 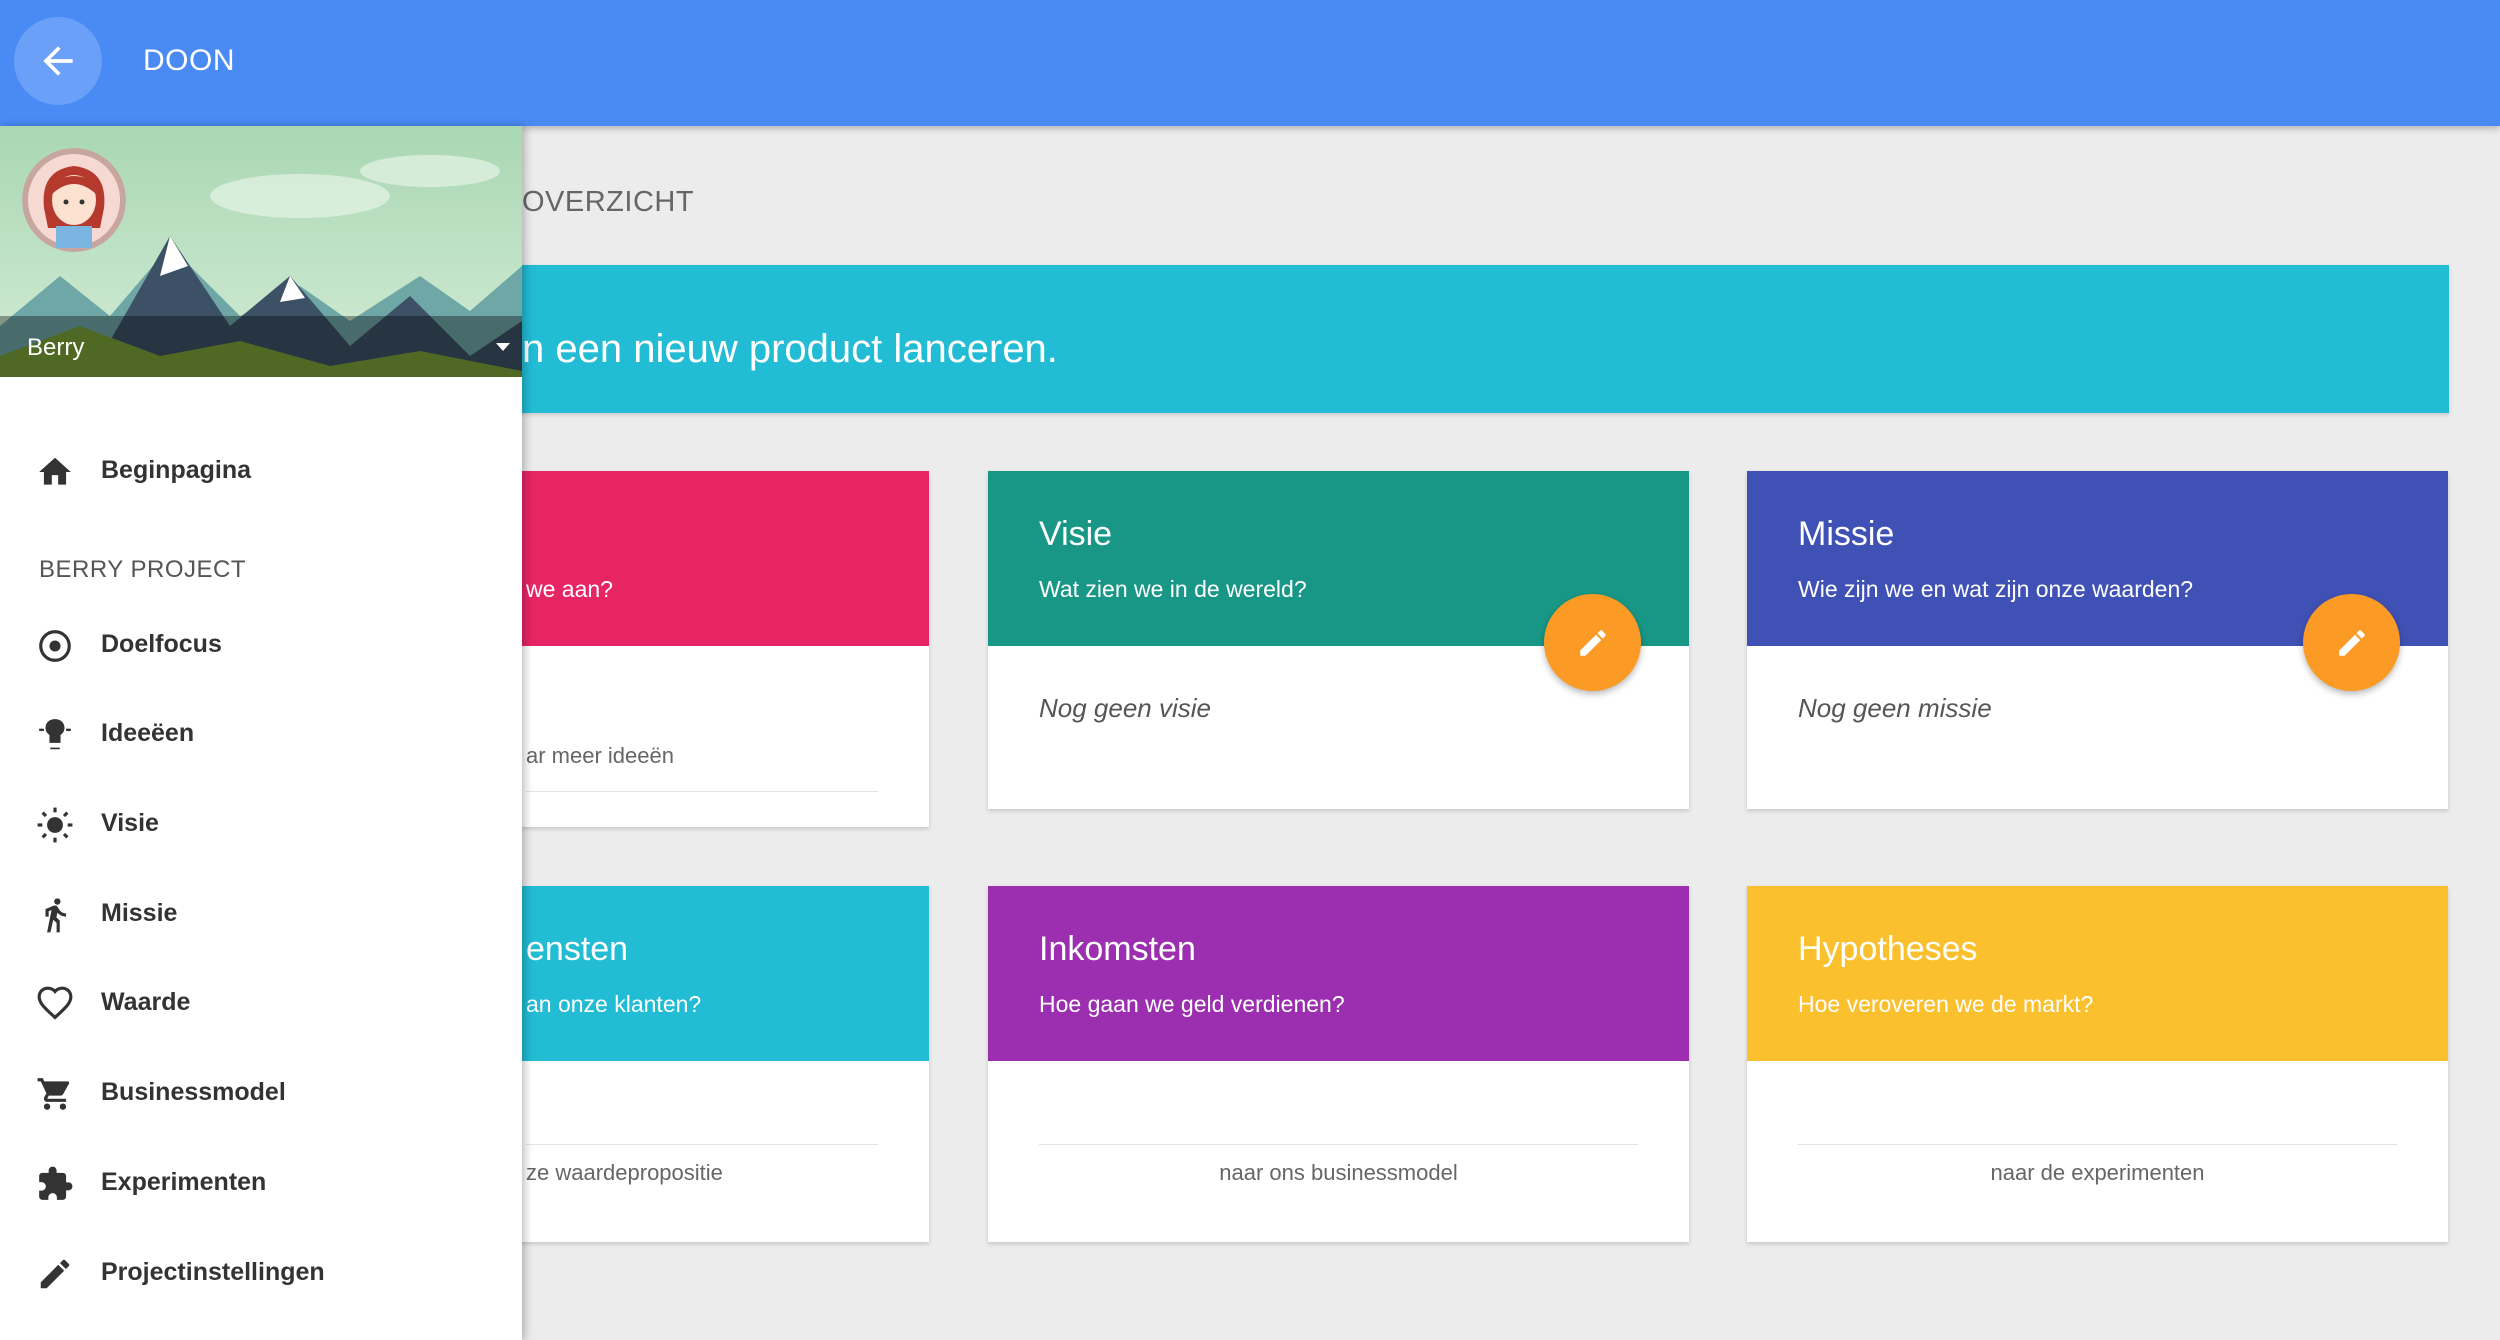 I want to click on nav-item-experimenten: Experimenten, so click(x=261, y=1183).